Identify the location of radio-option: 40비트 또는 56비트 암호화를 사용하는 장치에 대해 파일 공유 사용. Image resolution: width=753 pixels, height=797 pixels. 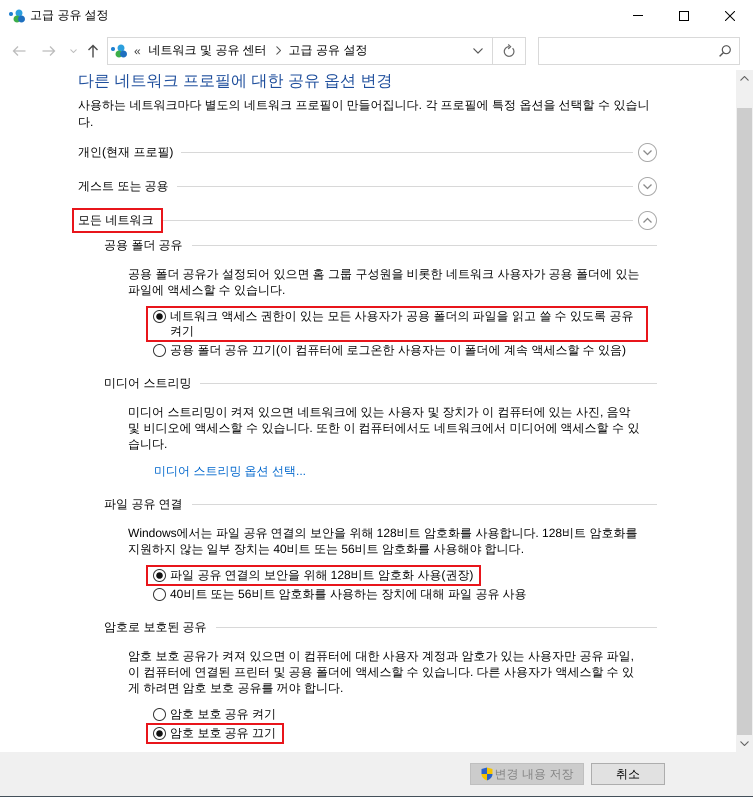
(340, 594).